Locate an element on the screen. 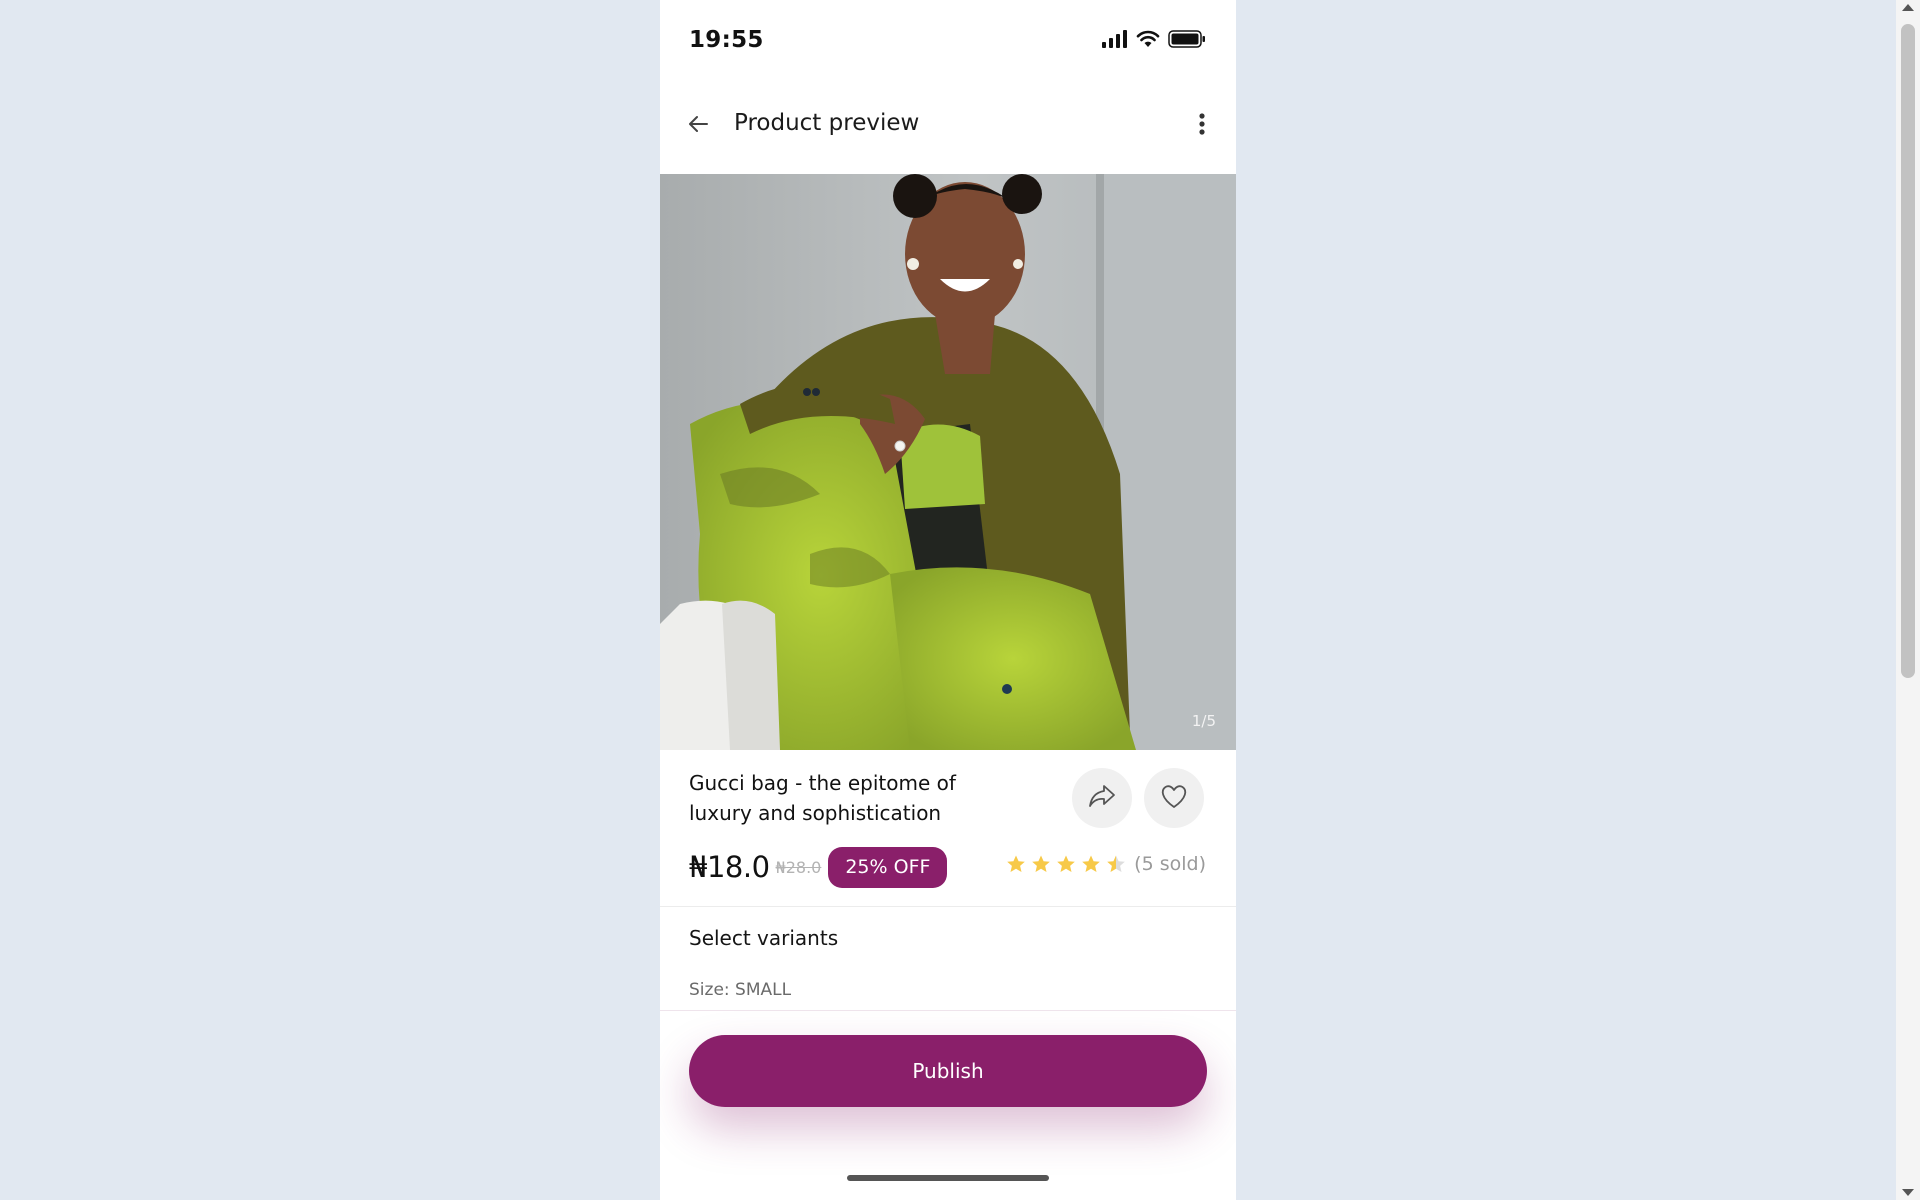 The image size is (1920, 1200). more-options-button is located at coordinates (1202, 126).